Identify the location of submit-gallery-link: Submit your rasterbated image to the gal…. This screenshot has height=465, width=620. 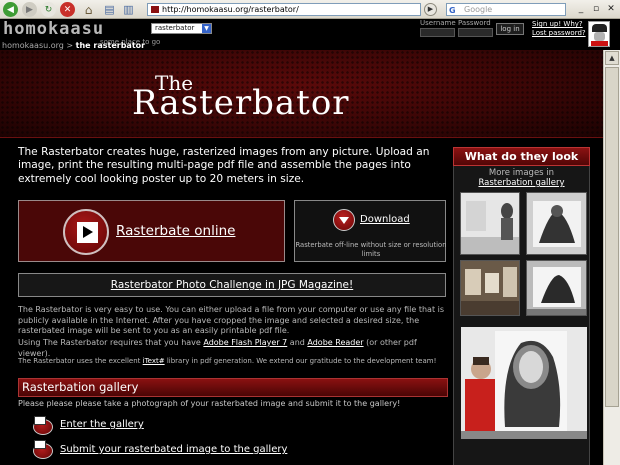
(173, 449).